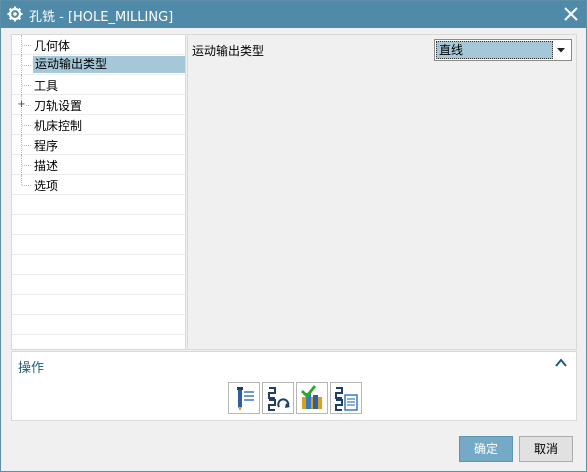 This screenshot has height=472, width=587. I want to click on tree-item-program: 程序, so click(98, 145).